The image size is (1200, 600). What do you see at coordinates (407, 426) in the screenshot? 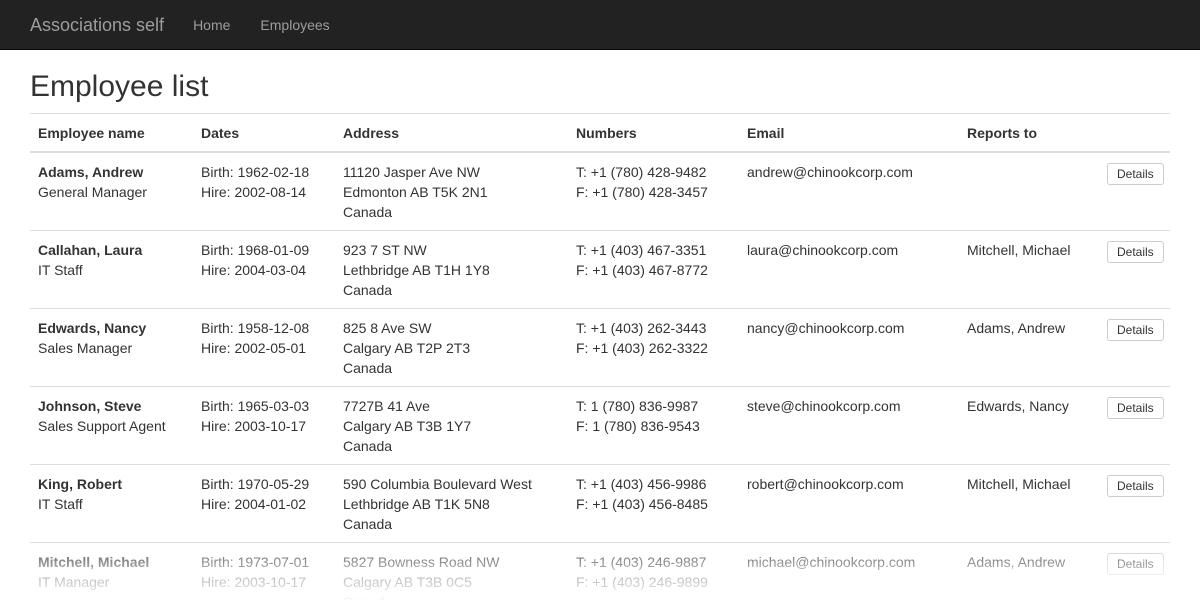
I see `address-city: Calgary AB T3B 1Y7` at bounding box center [407, 426].